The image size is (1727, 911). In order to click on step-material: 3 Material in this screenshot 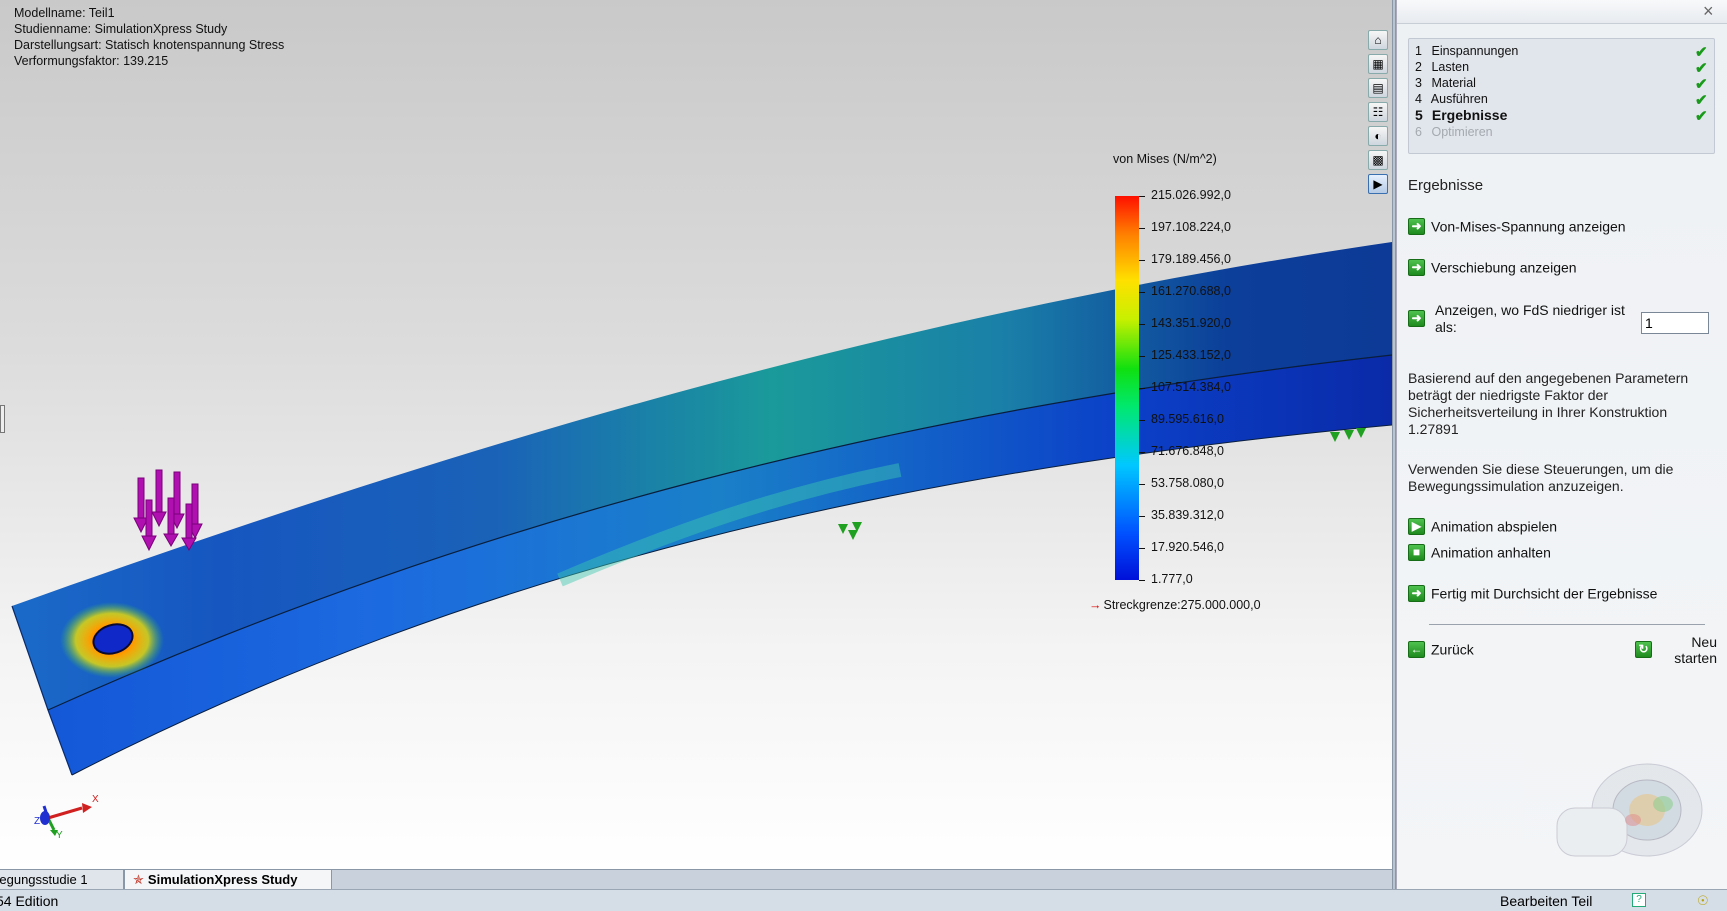, I will do `click(1445, 83)`.